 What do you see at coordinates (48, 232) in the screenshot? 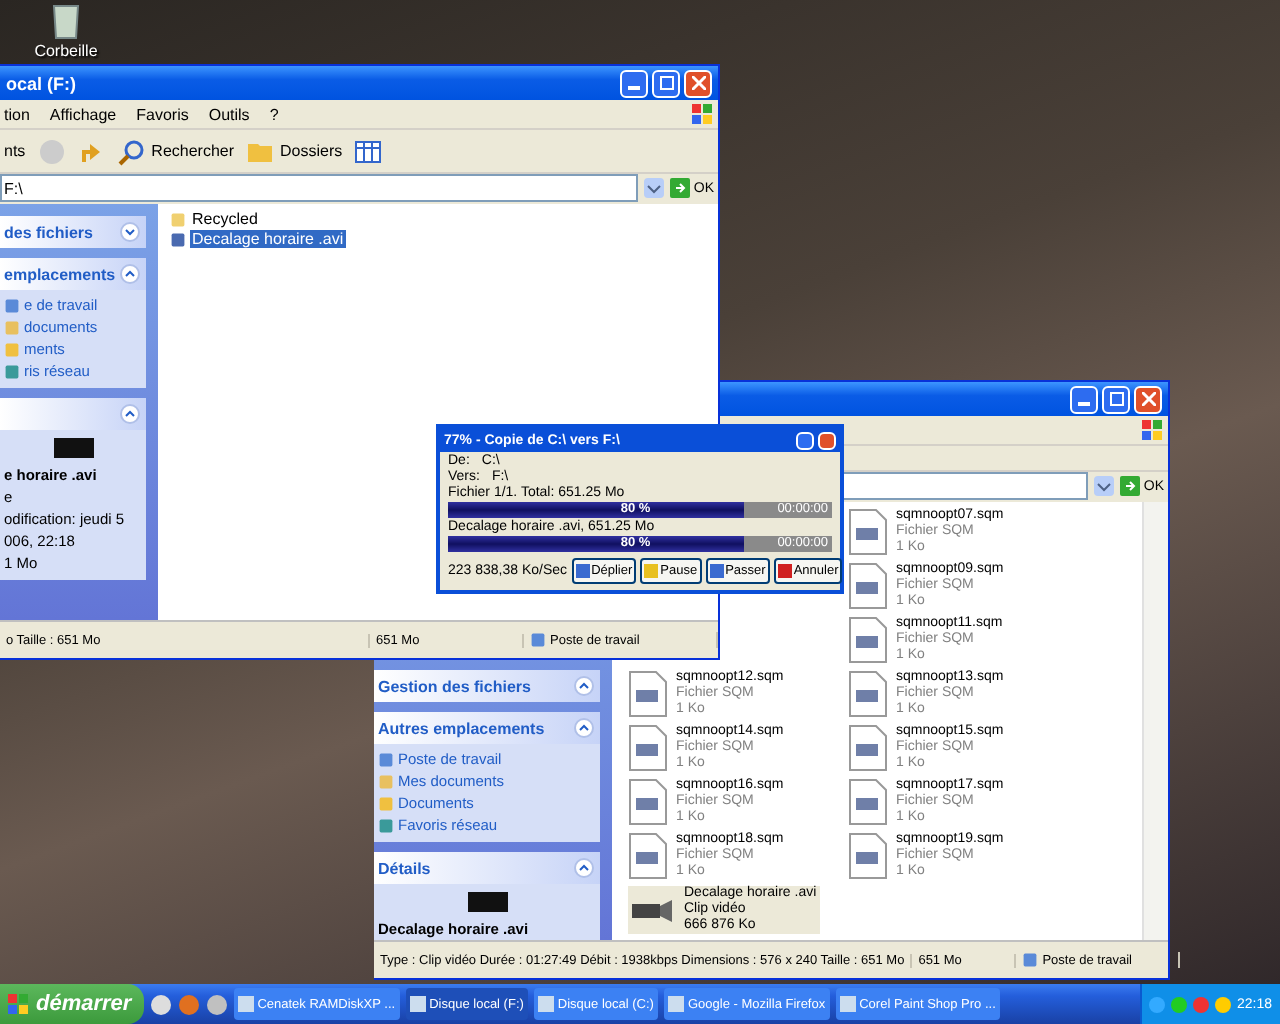
I see `panel-title: des fichiers` at bounding box center [48, 232].